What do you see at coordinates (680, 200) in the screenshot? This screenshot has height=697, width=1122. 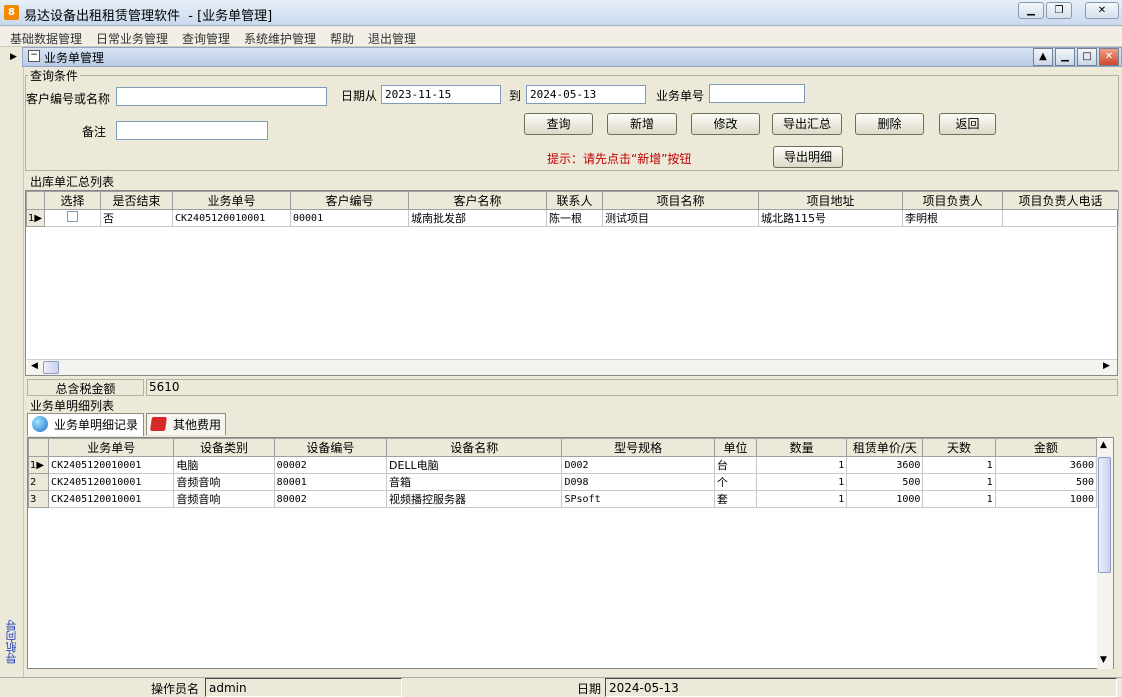 I see `col-project: 项目名称` at bounding box center [680, 200].